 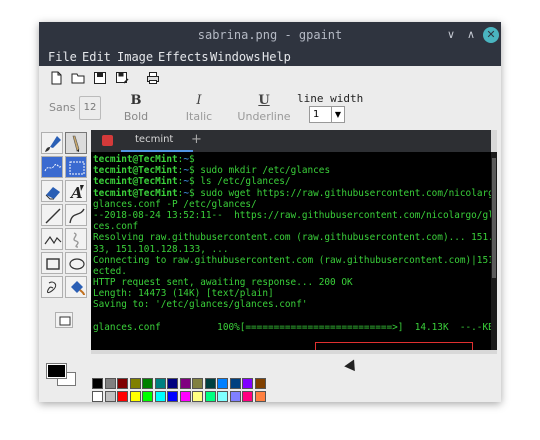 I want to click on save-as-icon, so click(x=122, y=78).